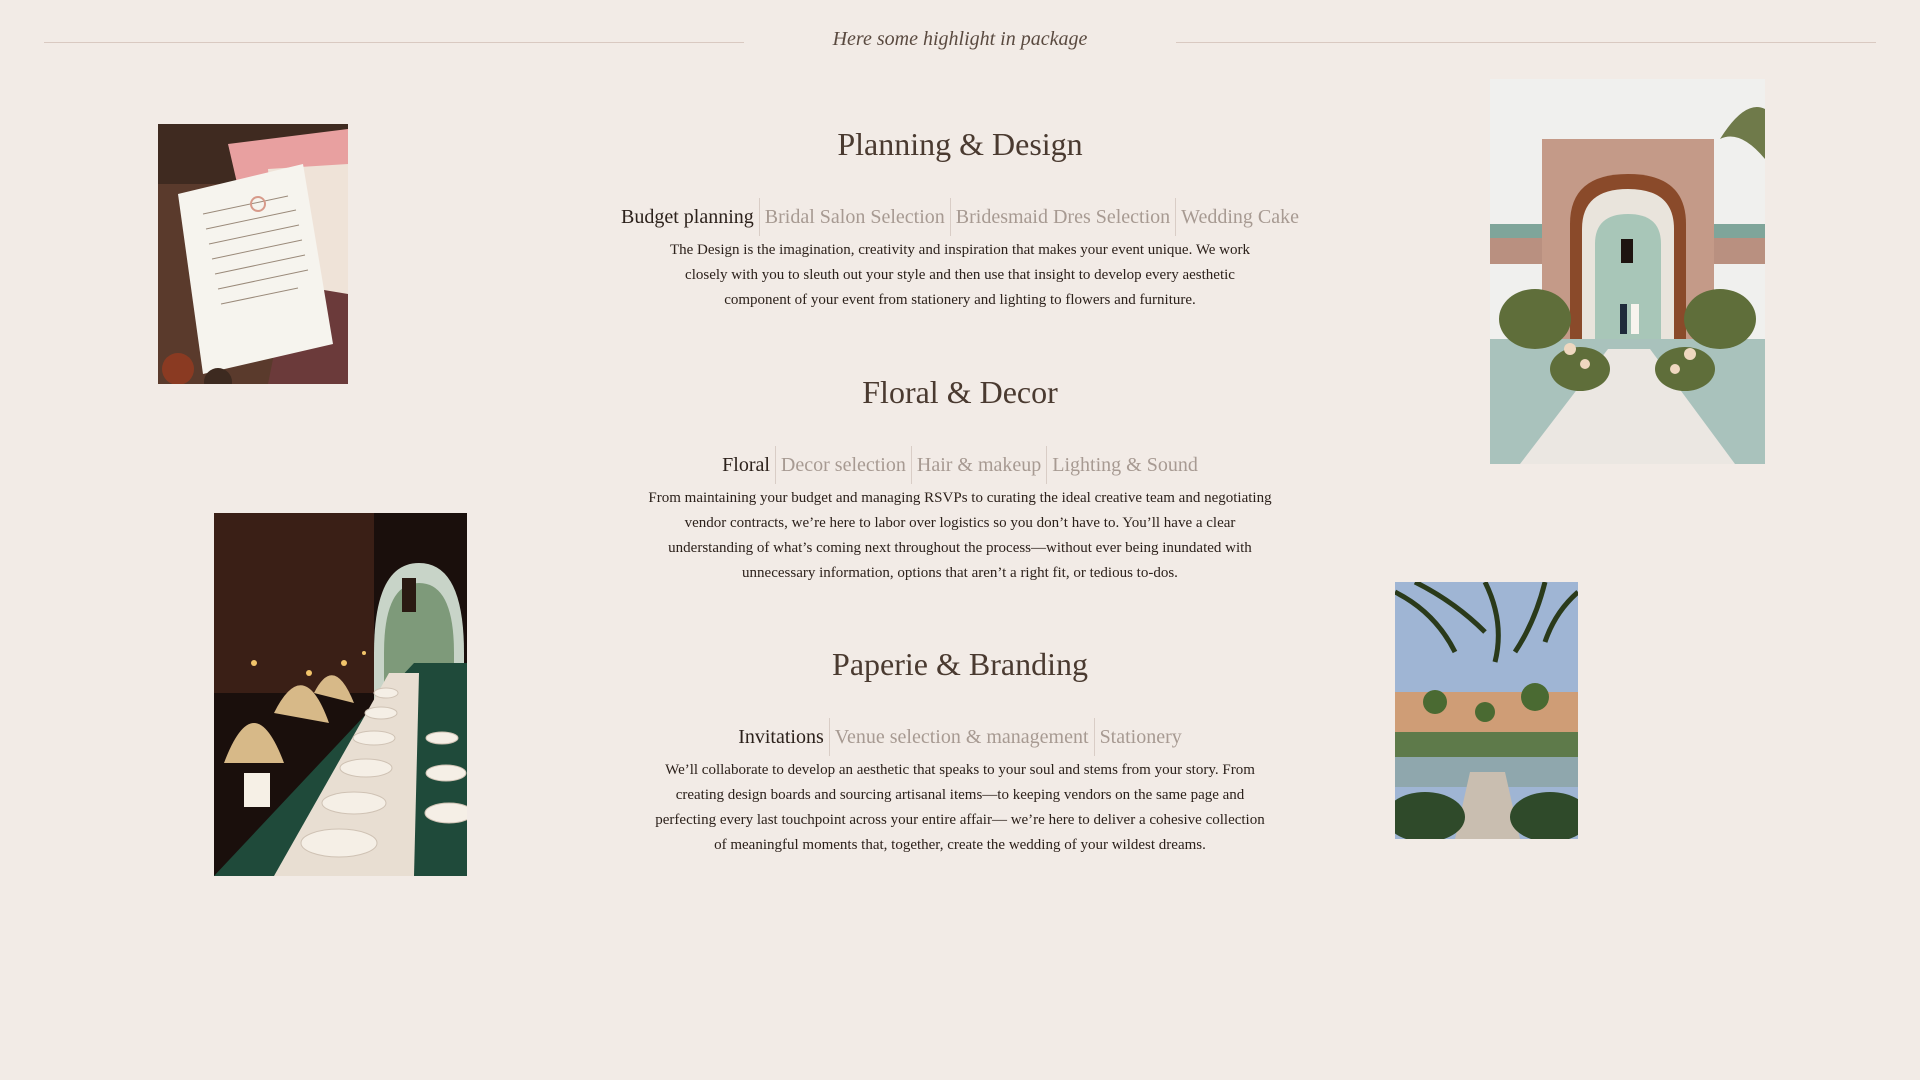 This screenshot has width=1920, height=1080. What do you see at coordinates (781, 737) in the screenshot?
I see `tab-invitations: Invitations` at bounding box center [781, 737].